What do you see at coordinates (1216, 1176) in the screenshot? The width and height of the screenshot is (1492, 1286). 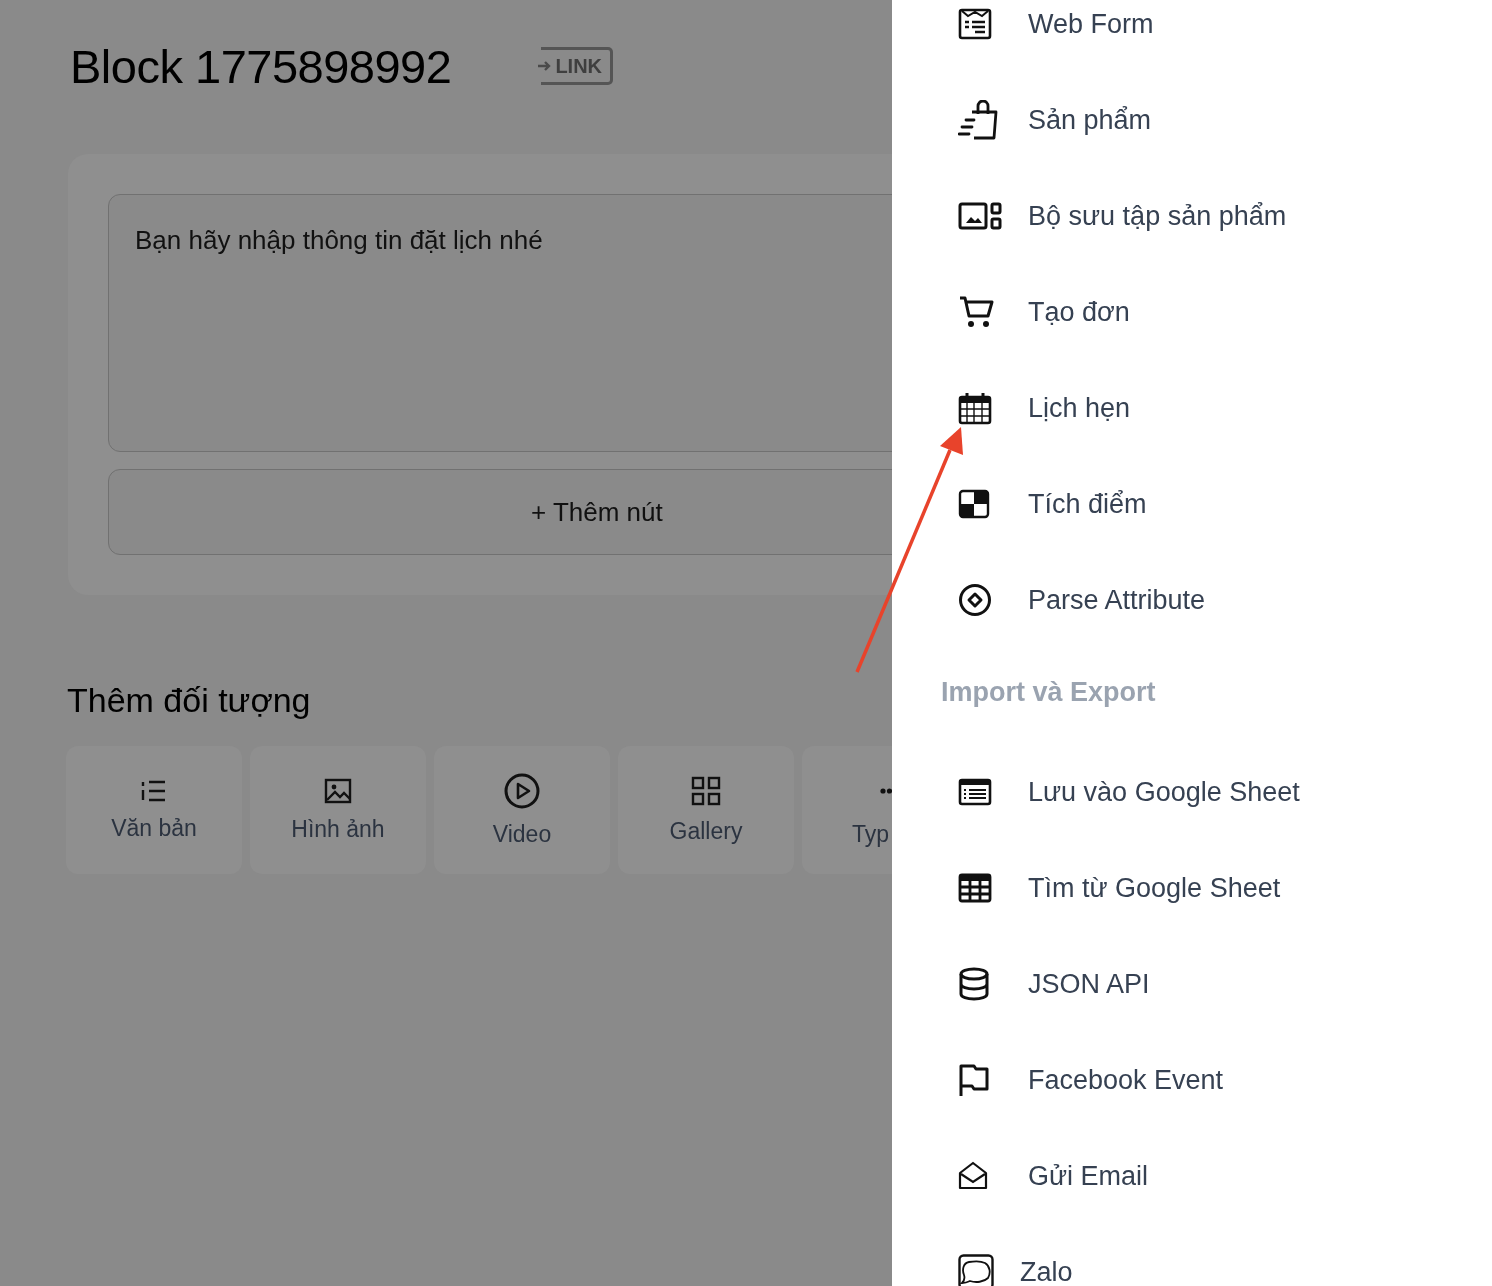 I see `menu-item: Gửi Email` at bounding box center [1216, 1176].